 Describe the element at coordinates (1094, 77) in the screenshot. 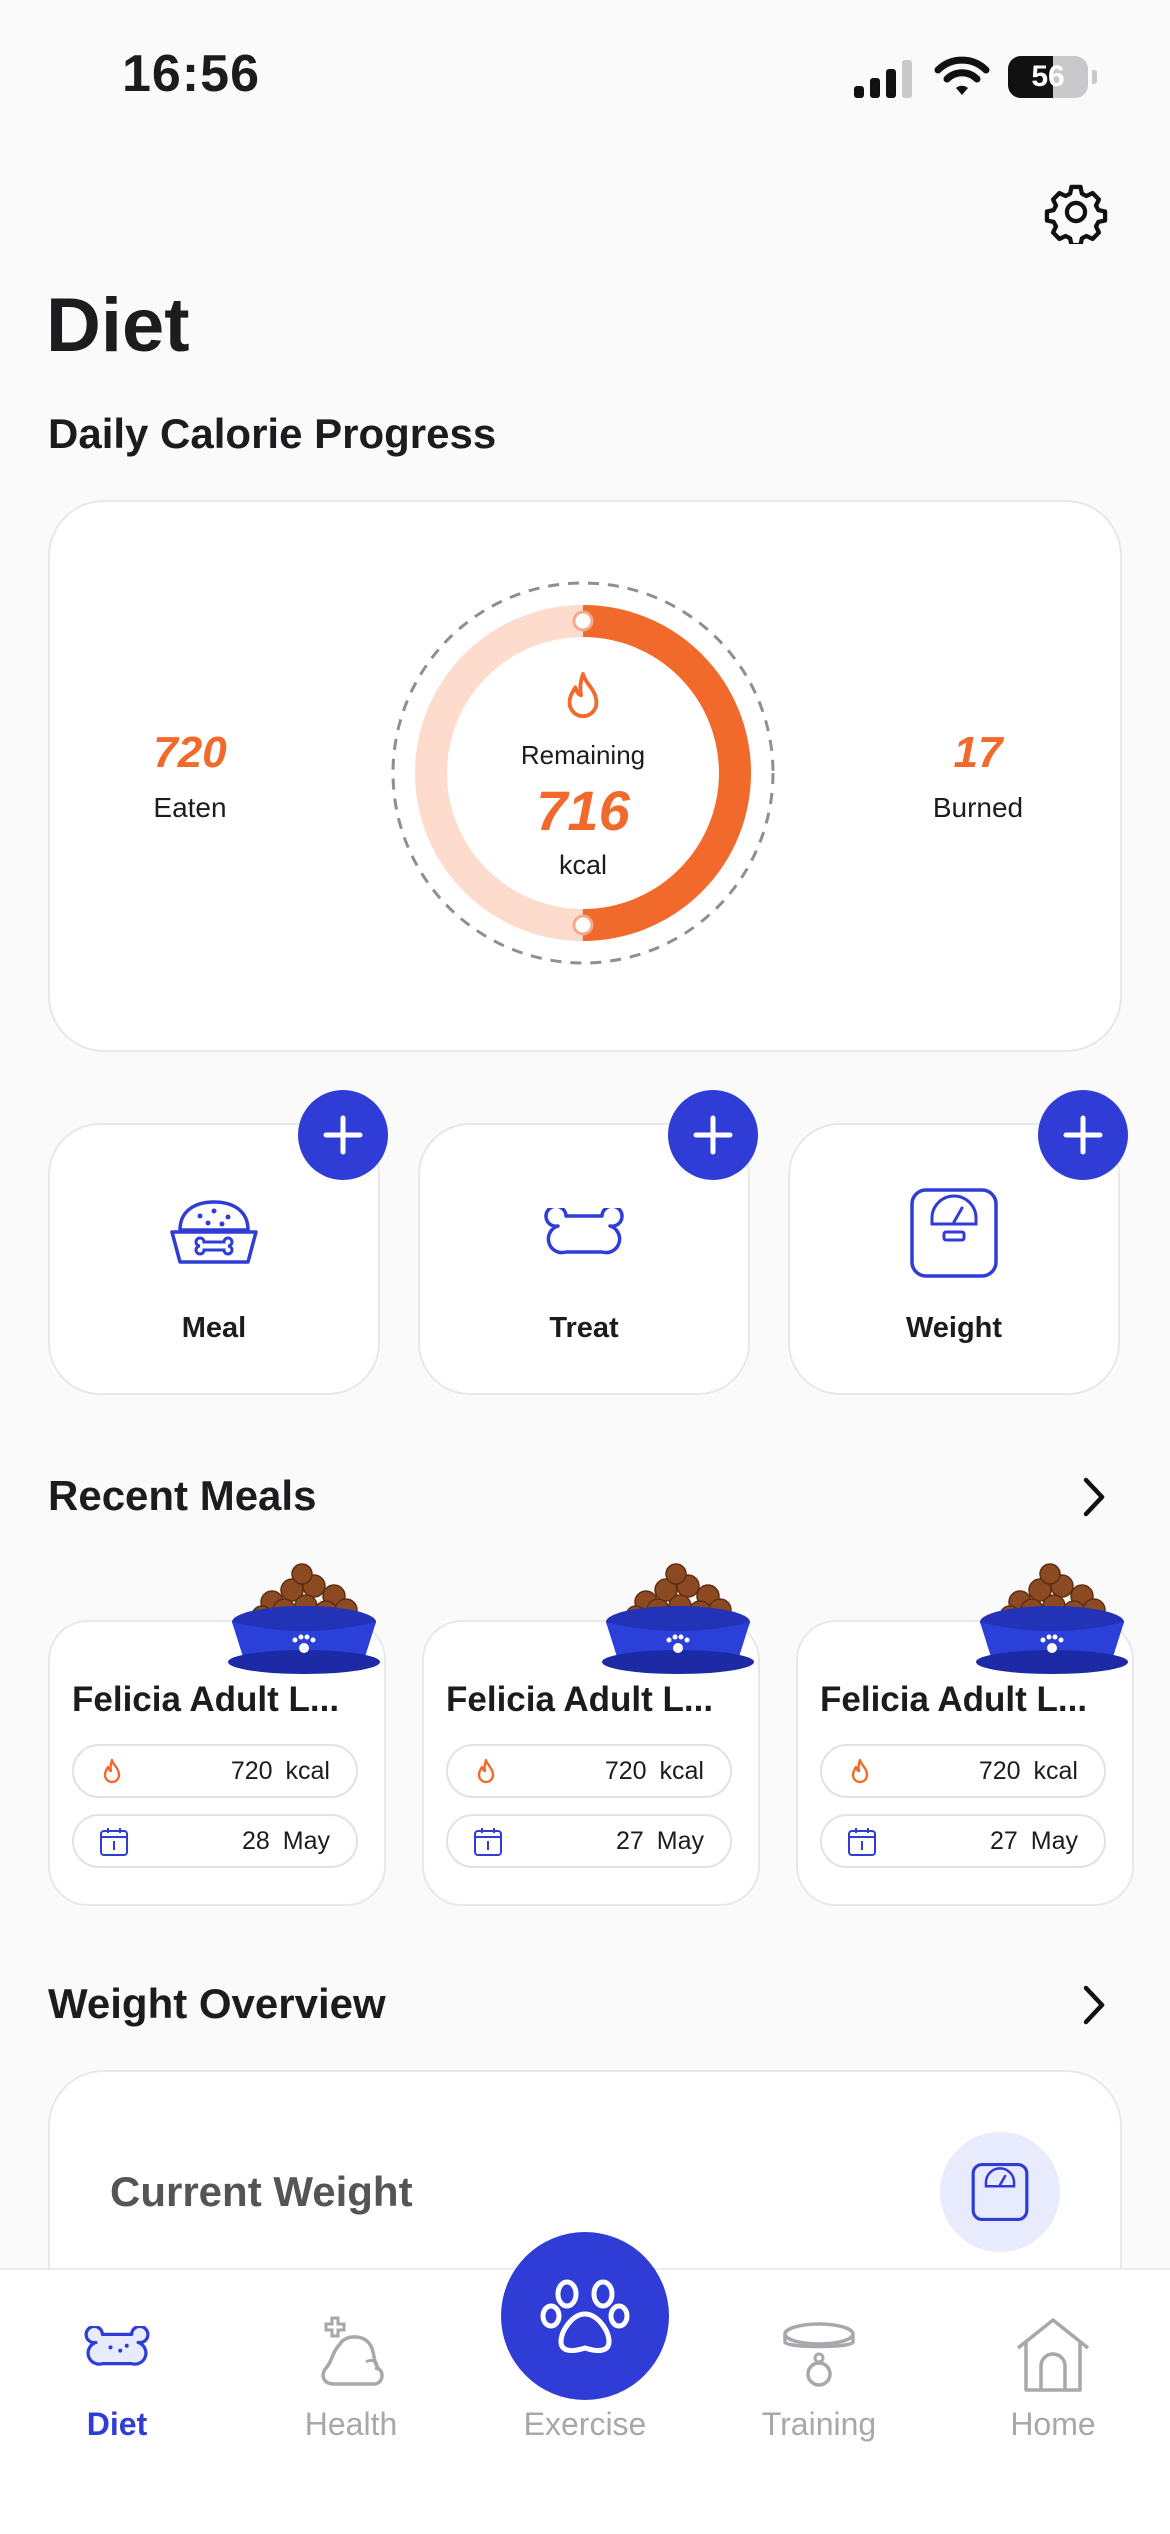

I see `battery-tip` at that location.